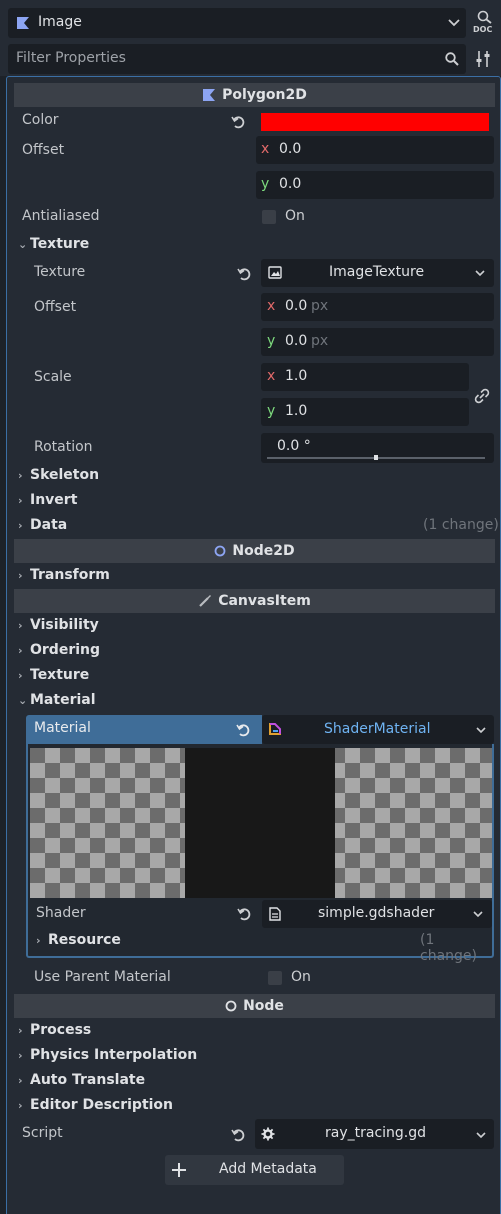  Describe the element at coordinates (275, 978) in the screenshot. I see `use-parent-material-checkbox` at that location.